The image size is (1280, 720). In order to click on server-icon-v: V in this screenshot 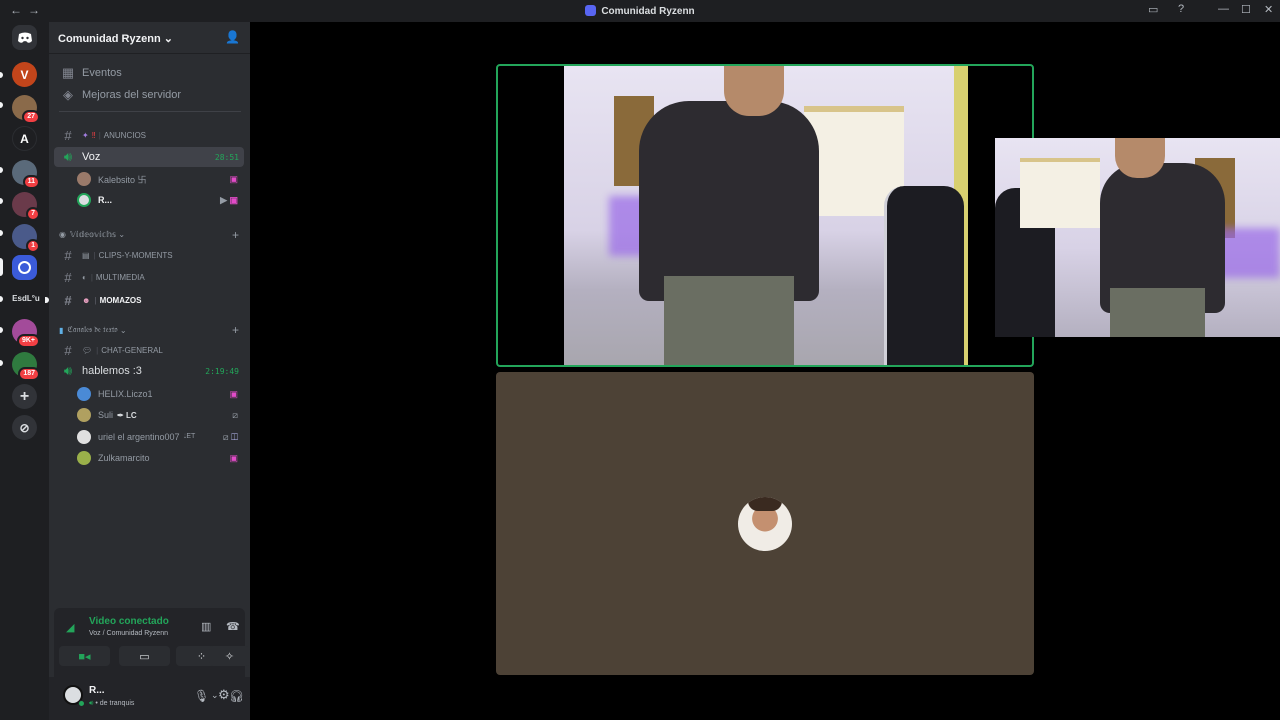, I will do `click(24, 74)`.